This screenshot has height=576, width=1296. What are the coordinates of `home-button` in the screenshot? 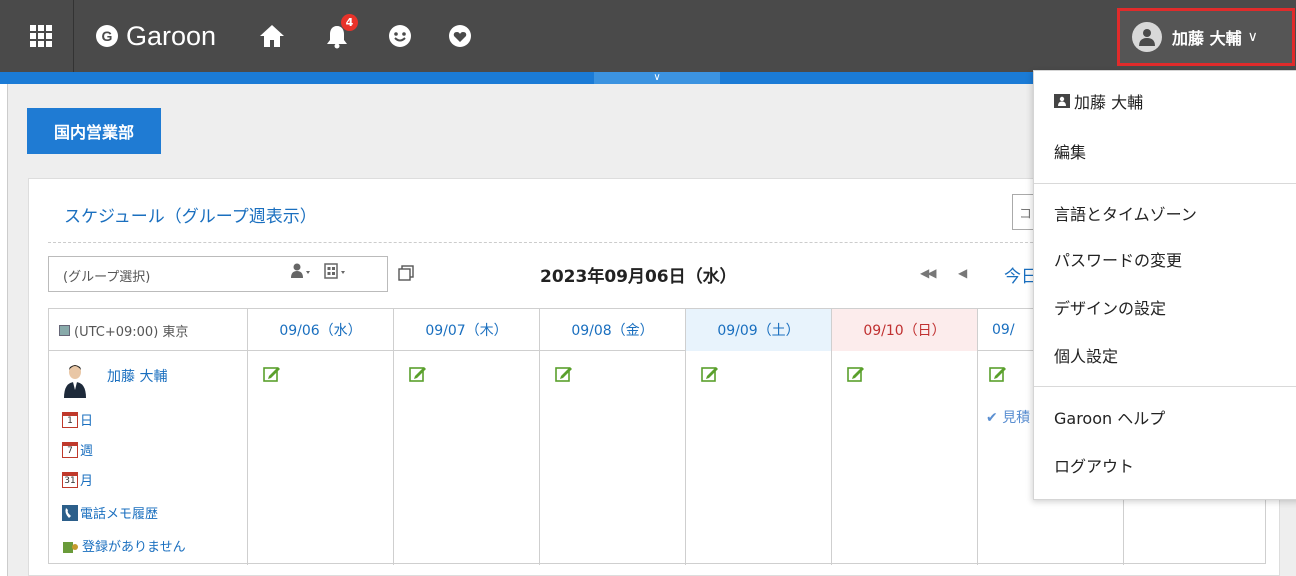 It's located at (272, 36).